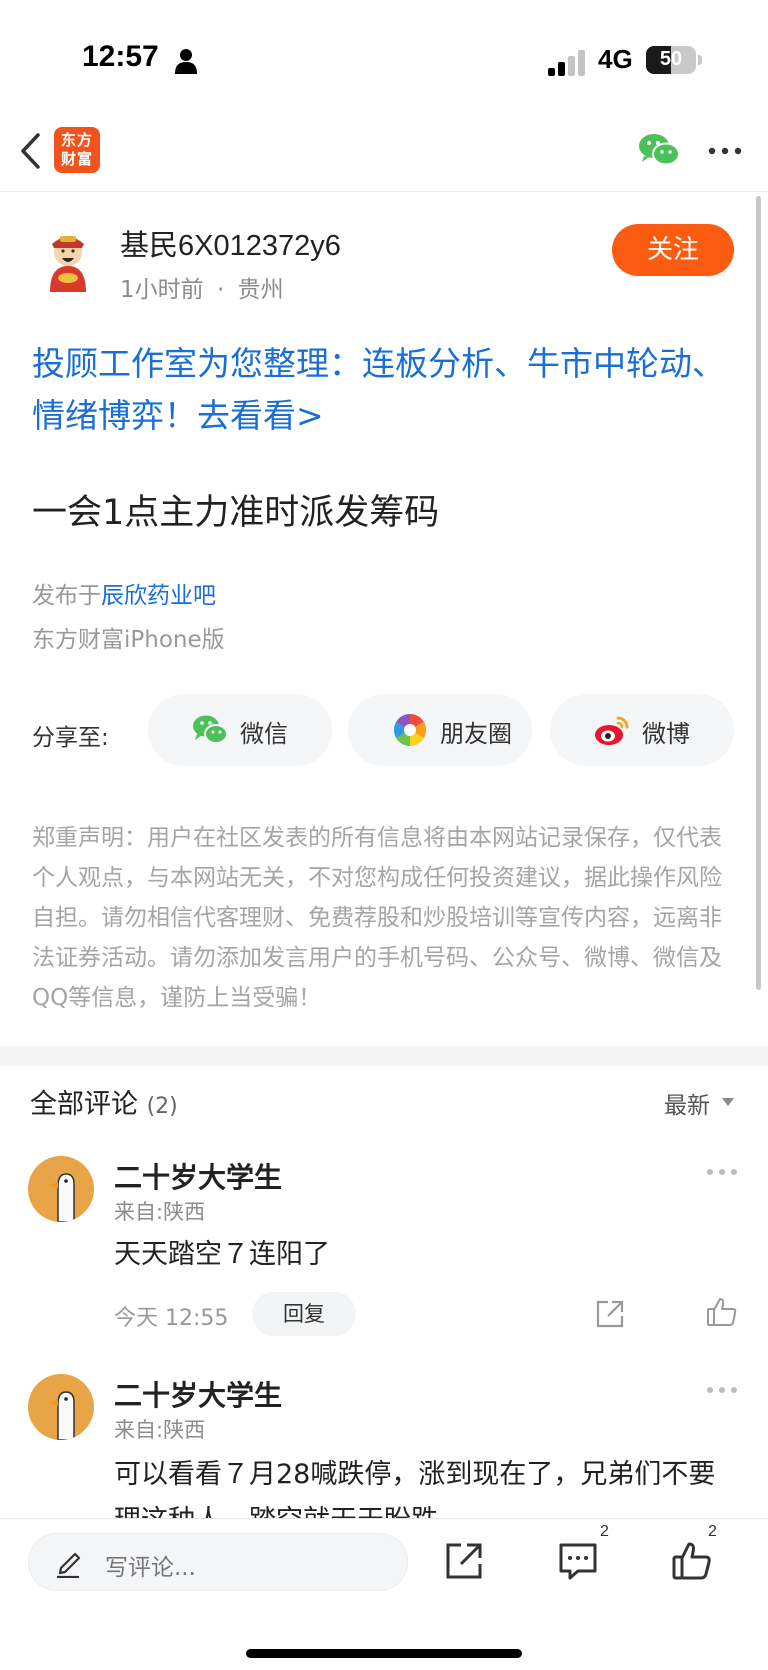 This screenshot has width=768, height=1670. Describe the element at coordinates (384, 1653) in the screenshot. I see `home-indicator` at that location.